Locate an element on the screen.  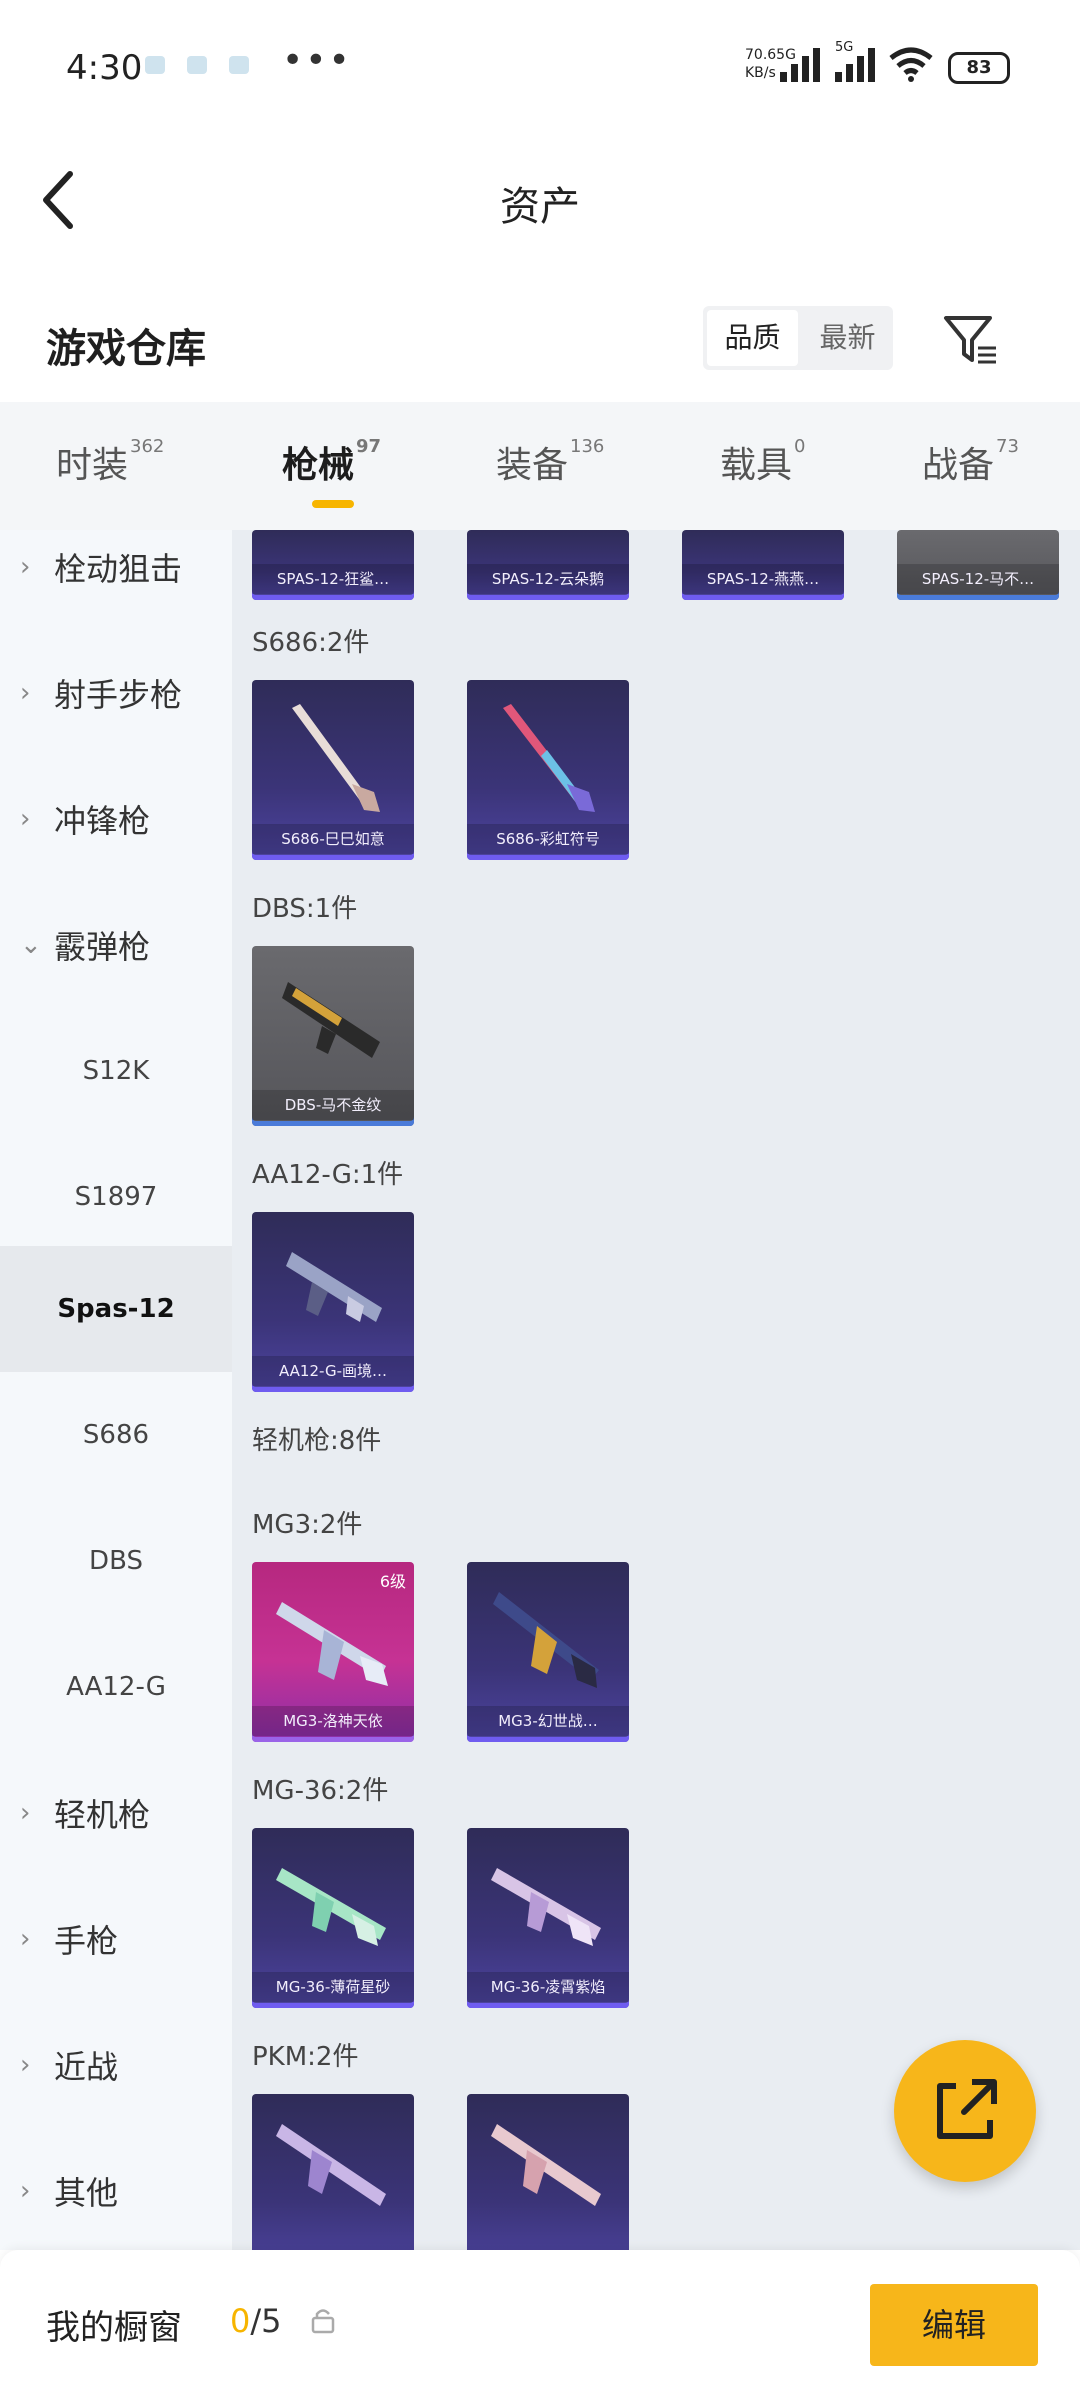
tab-vehicles: 载具 0 is located at coordinates (762, 462).